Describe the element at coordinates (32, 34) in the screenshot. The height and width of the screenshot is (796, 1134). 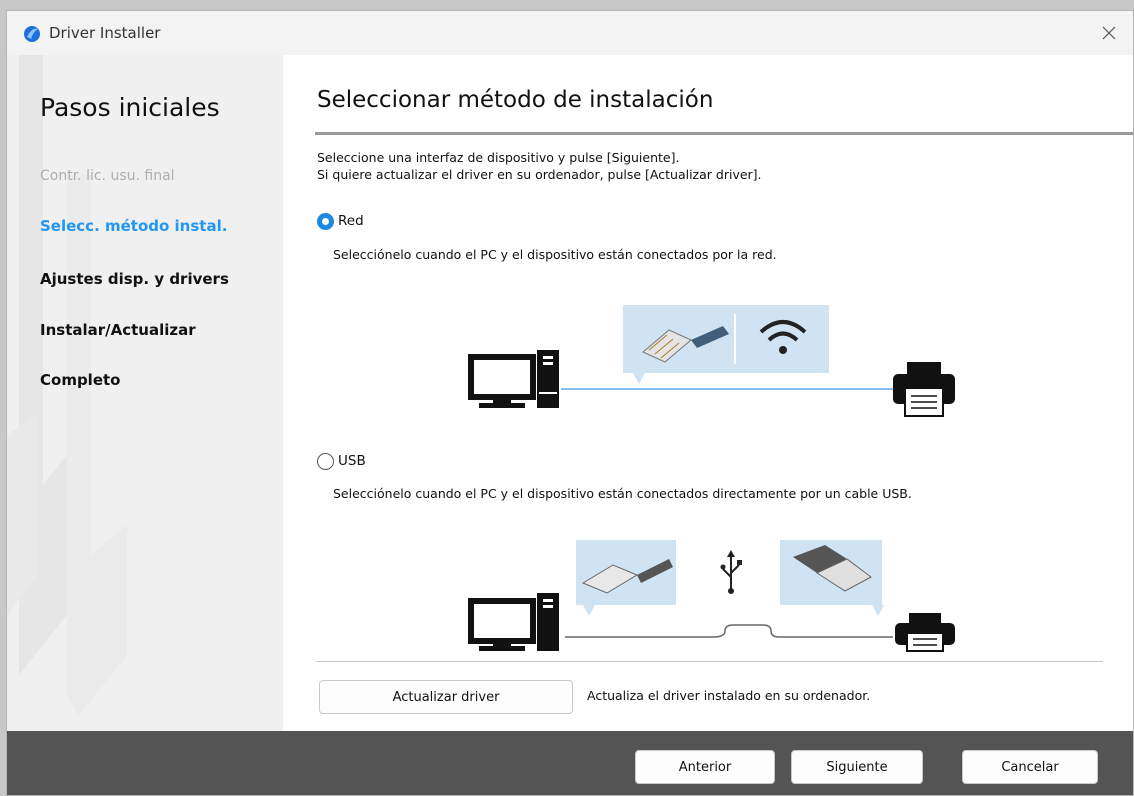
I see `app-logo-icon` at that location.